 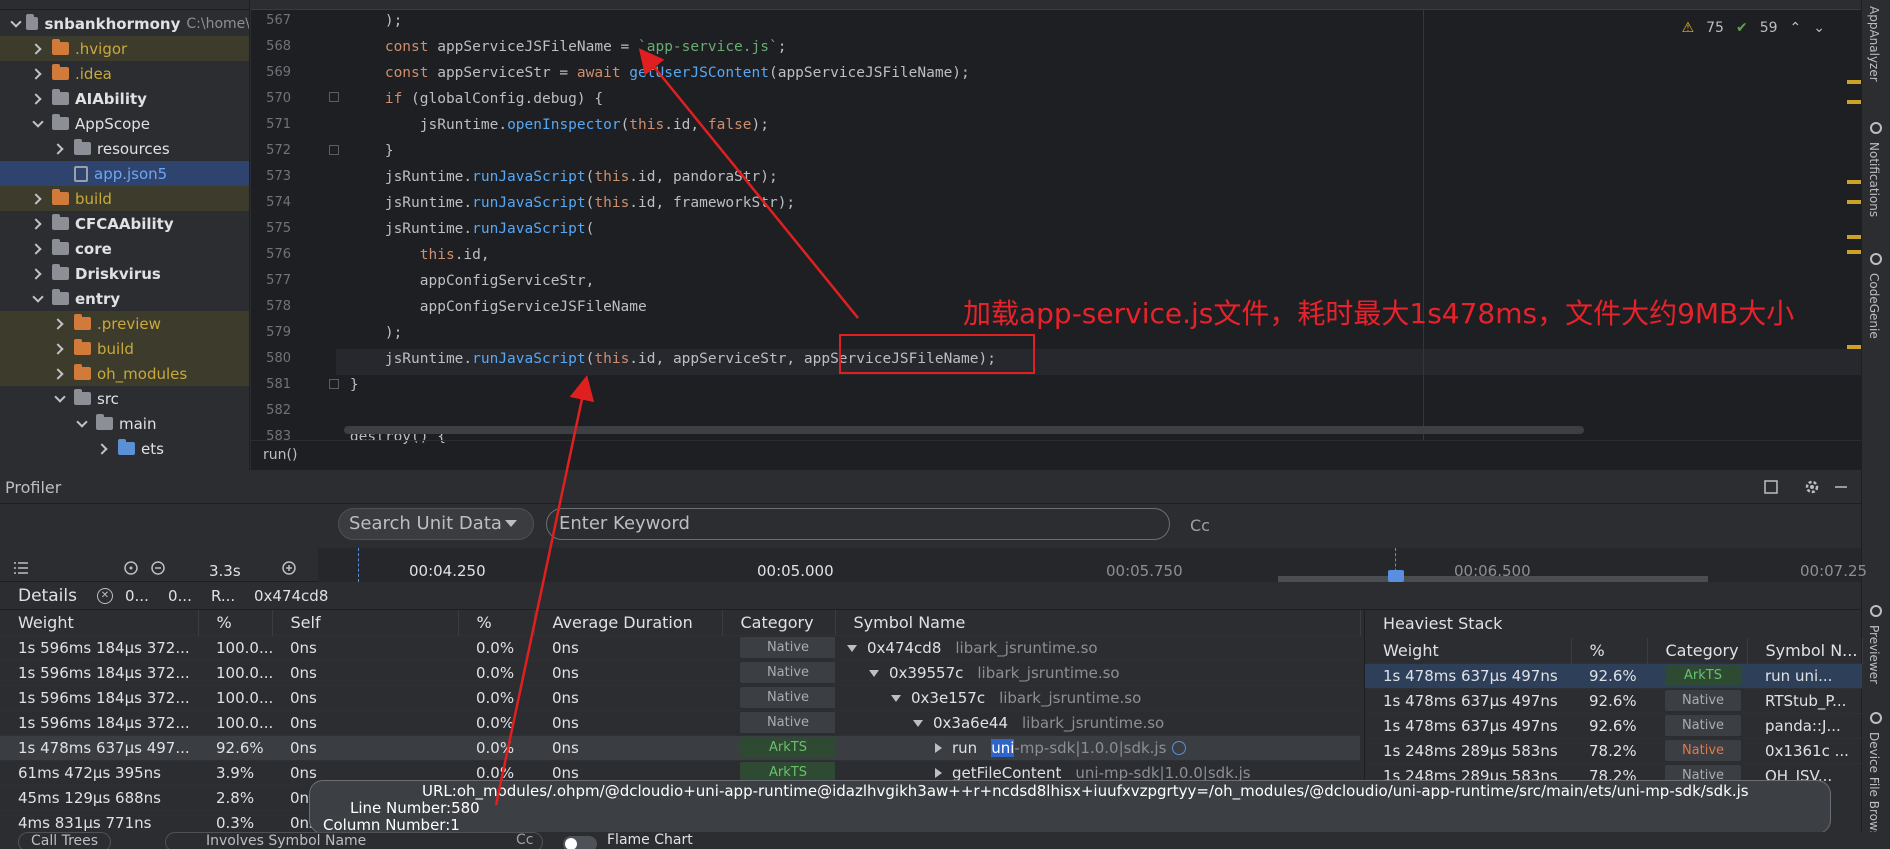 What do you see at coordinates (1874, 654) in the screenshot?
I see `previewer-tab: Previewer` at bounding box center [1874, 654].